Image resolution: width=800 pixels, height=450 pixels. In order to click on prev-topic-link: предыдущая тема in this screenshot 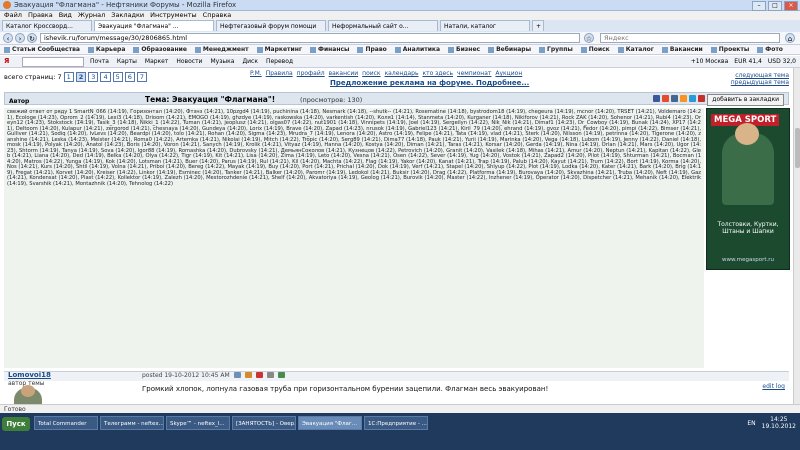, I will do `click(760, 82)`.